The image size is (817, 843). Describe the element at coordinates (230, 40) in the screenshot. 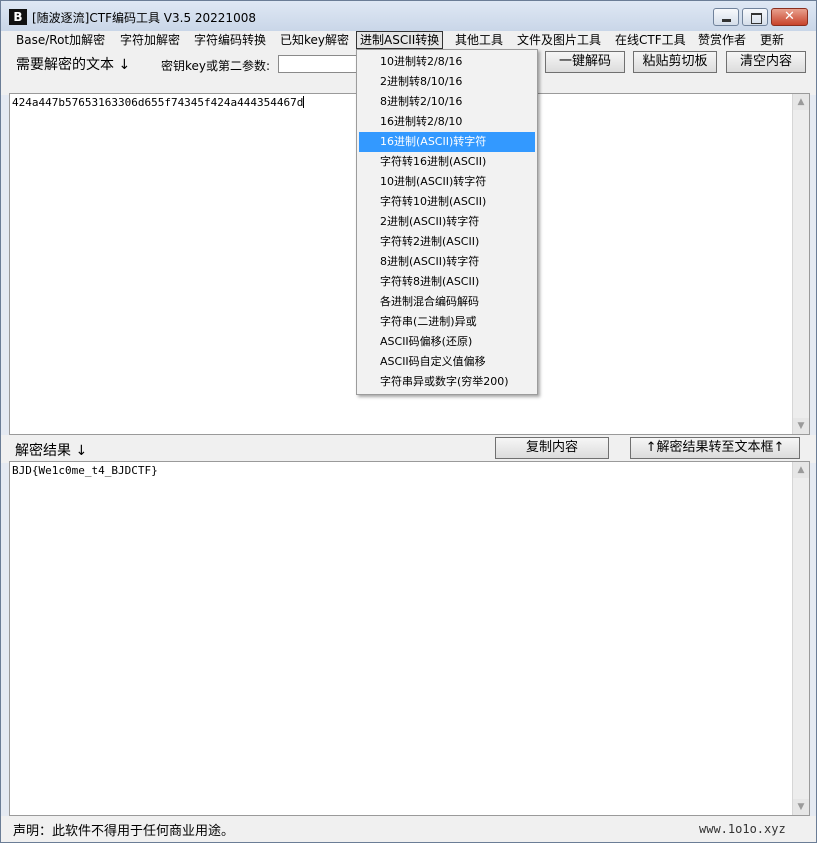

I see `menu-char-encoding: 字符编码转换` at that location.